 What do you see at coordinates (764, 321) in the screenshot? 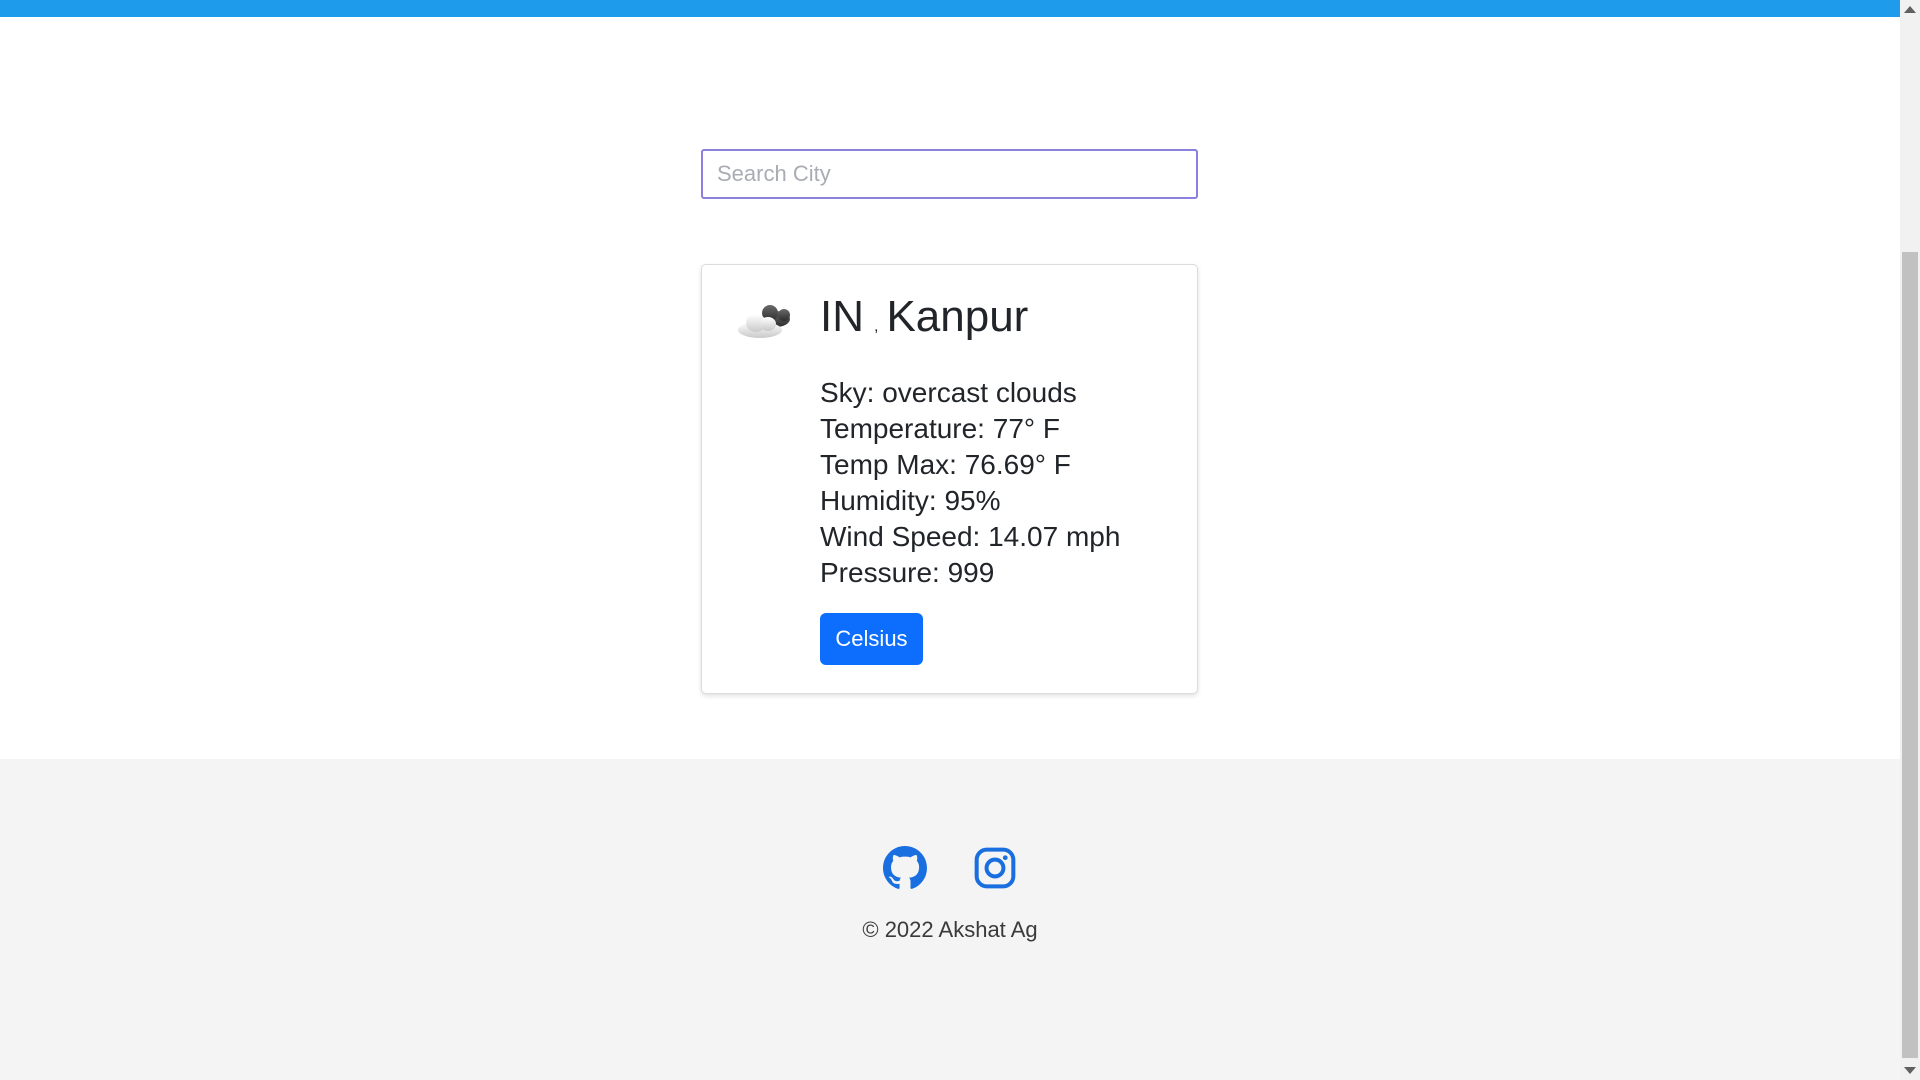
I see `overcast-clouds-icon` at bounding box center [764, 321].